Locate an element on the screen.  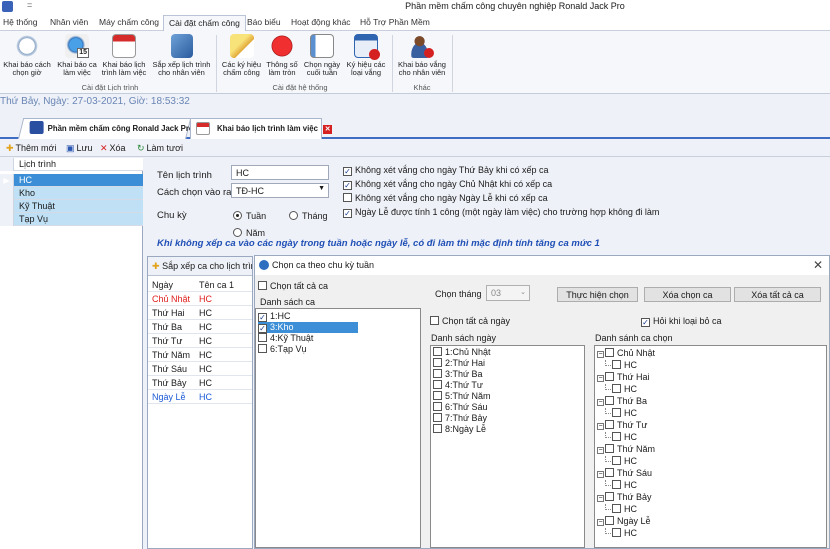
cycle-month-radio: Tháng is located at coordinates (308, 216).